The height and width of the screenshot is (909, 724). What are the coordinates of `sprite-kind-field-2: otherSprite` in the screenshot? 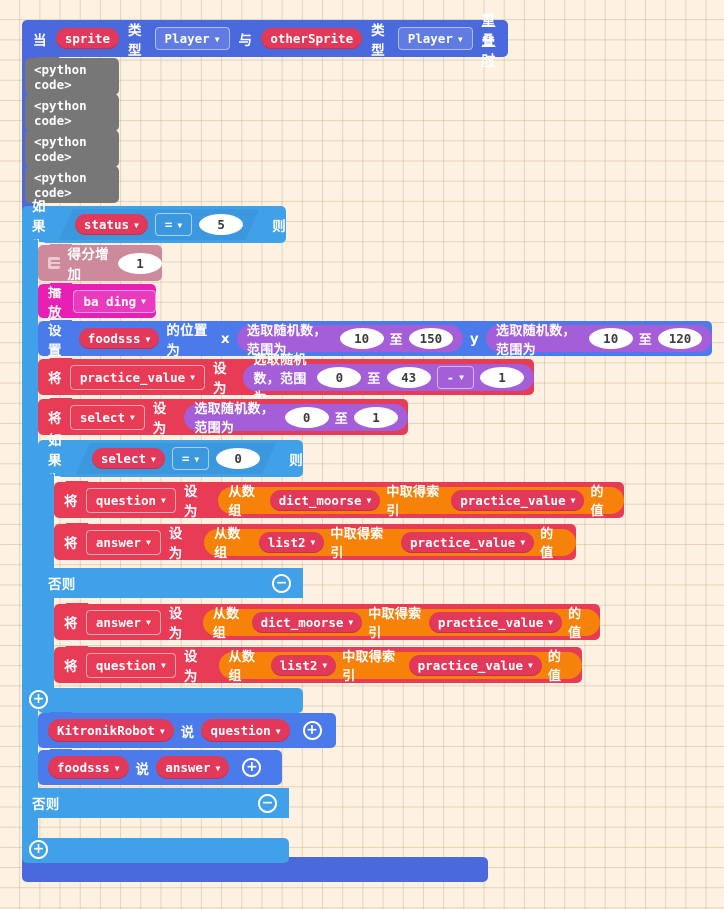 It's located at (312, 38).